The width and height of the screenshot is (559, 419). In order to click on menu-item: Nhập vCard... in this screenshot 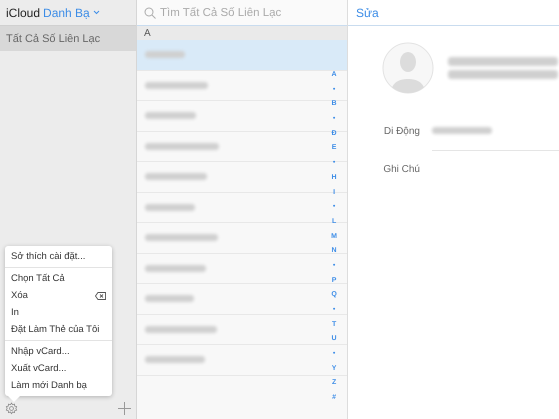, I will do `click(58, 351)`.